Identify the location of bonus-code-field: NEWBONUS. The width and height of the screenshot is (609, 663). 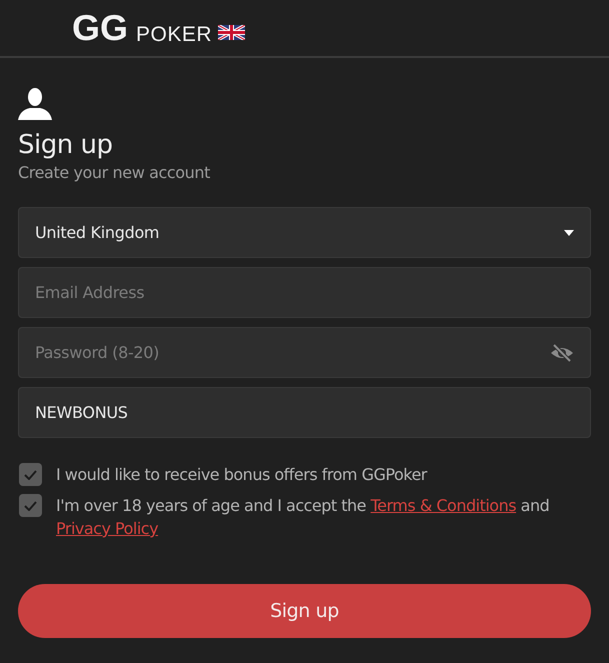
(304, 412).